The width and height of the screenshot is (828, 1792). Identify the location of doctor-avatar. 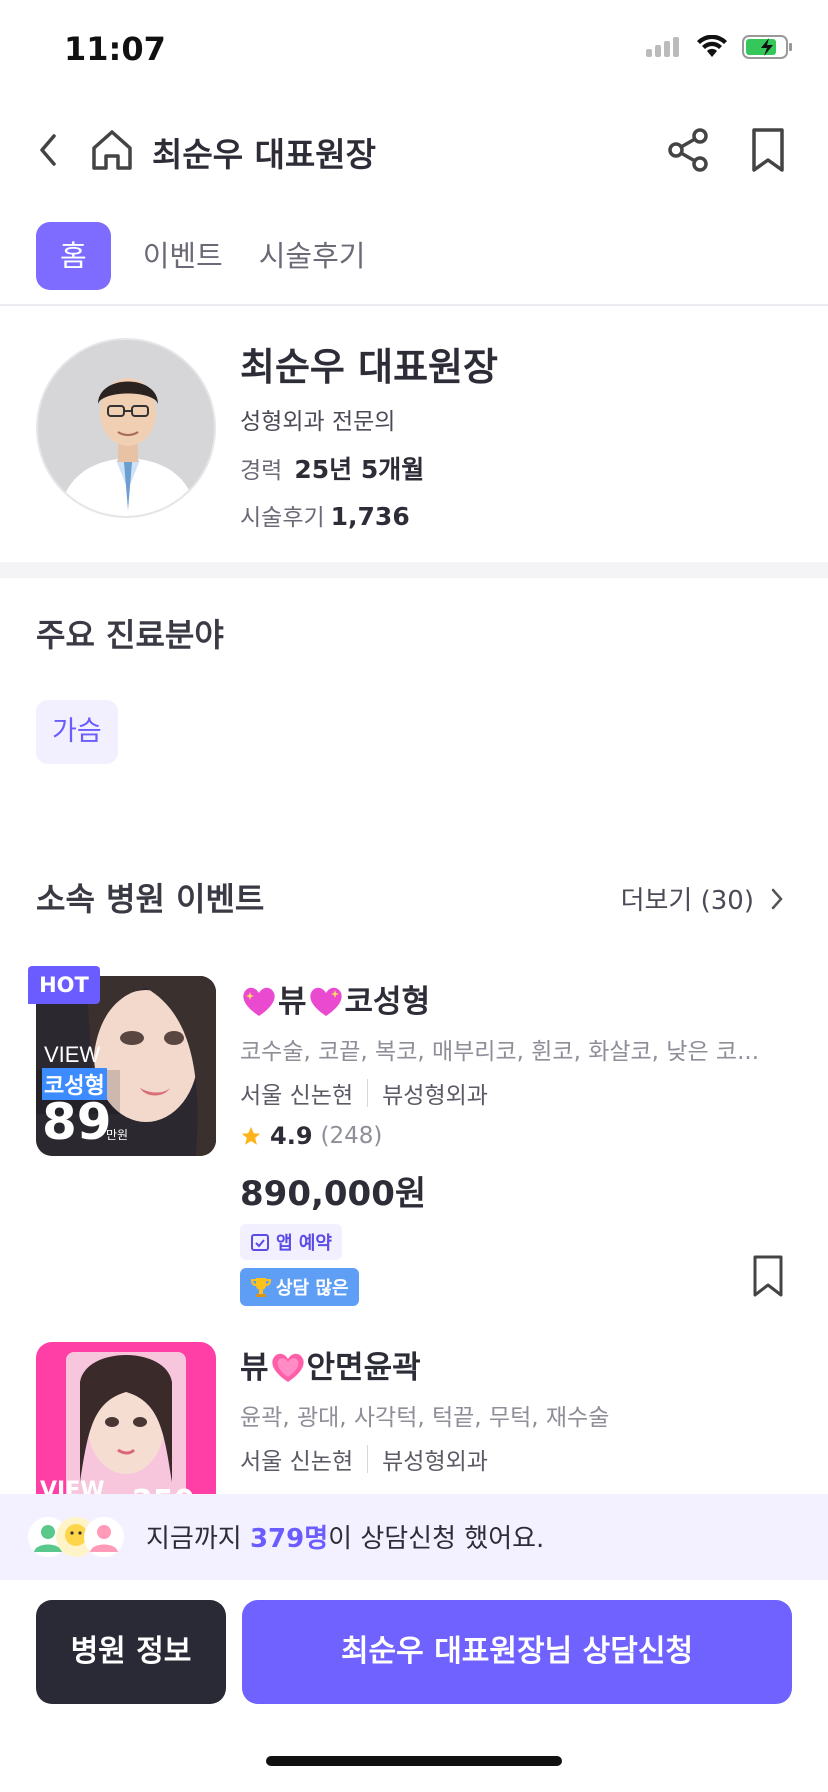
(126, 428).